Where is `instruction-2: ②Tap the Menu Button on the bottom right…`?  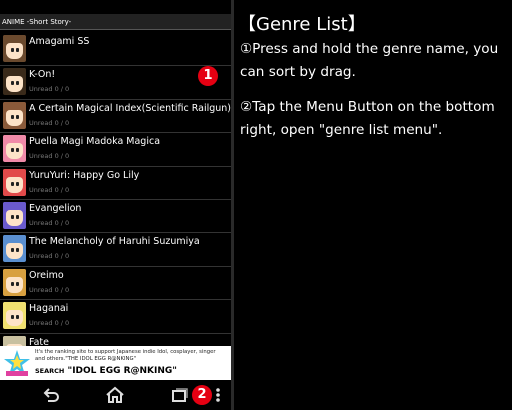
instruction-2: ②Tap the Menu Button on the bottom right… is located at coordinates (367, 118).